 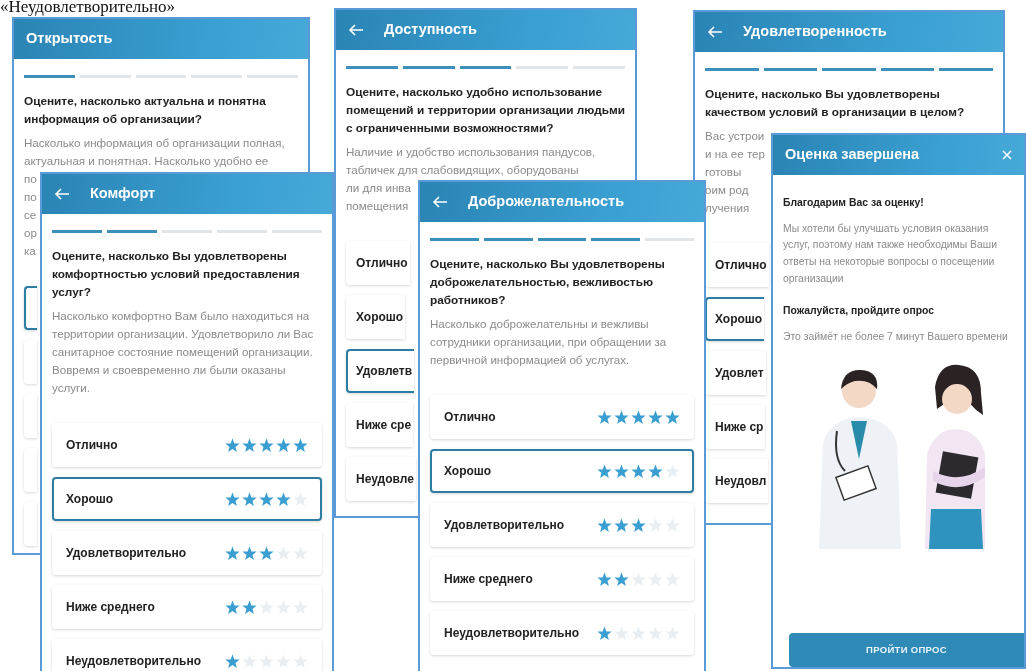 I want to click on question-text: Оцените, насколько Вы удовлетворены комфортностью условий предоставления услуг?, so click(x=176, y=274).